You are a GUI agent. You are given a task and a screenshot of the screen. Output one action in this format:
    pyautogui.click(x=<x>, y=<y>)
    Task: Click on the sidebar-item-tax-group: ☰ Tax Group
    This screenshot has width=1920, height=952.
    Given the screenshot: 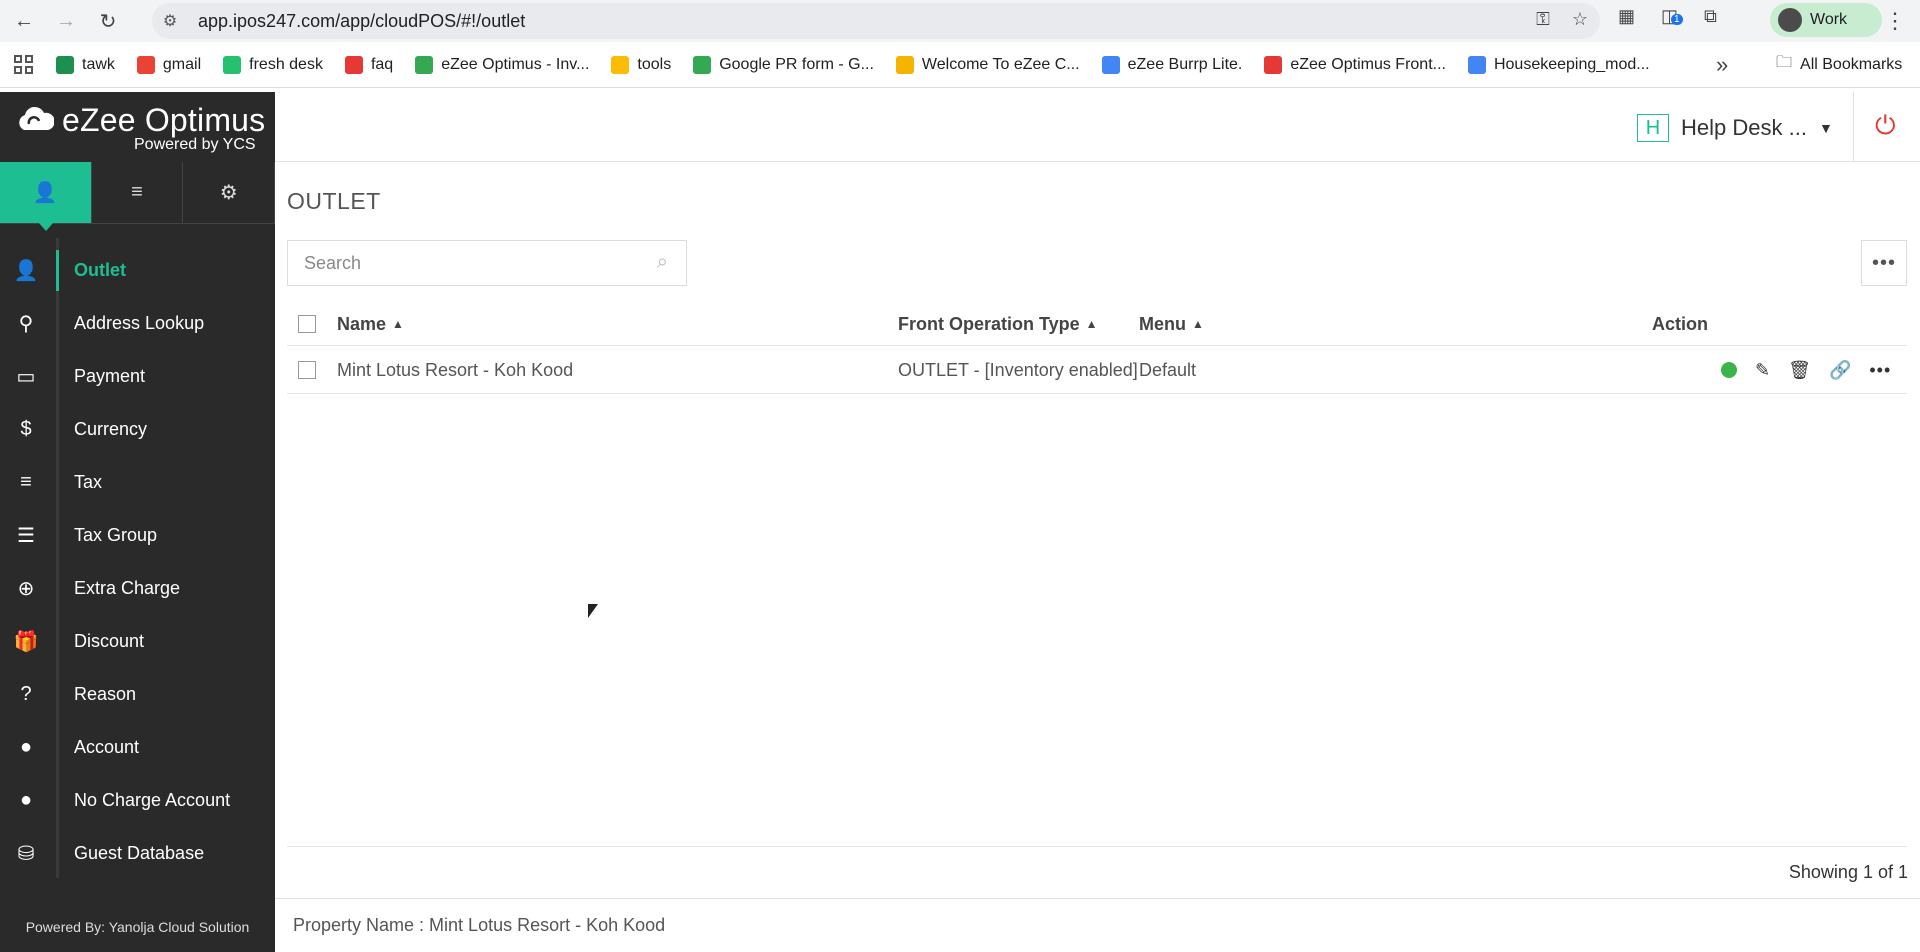 What is the action you would take?
    pyautogui.click(x=137, y=535)
    